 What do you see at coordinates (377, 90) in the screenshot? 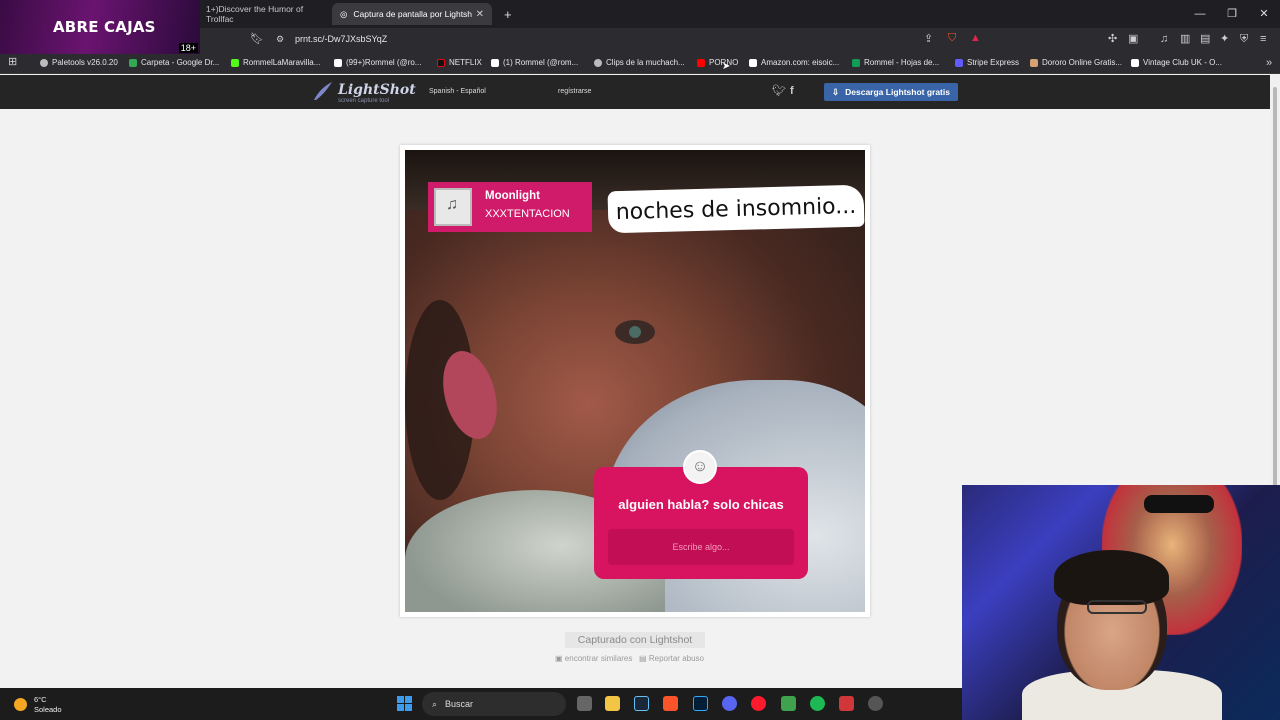
I see `logo-name: LightShot` at bounding box center [377, 90].